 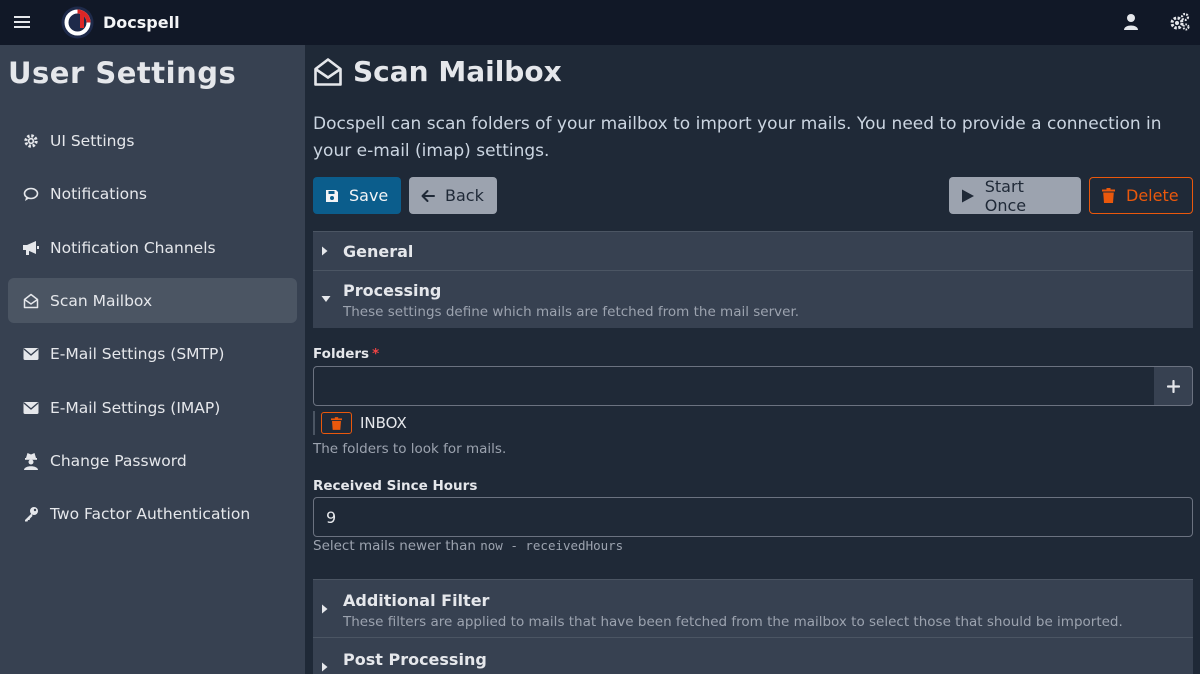 What do you see at coordinates (1131, 22) in the screenshot?
I see `user-icon` at bounding box center [1131, 22].